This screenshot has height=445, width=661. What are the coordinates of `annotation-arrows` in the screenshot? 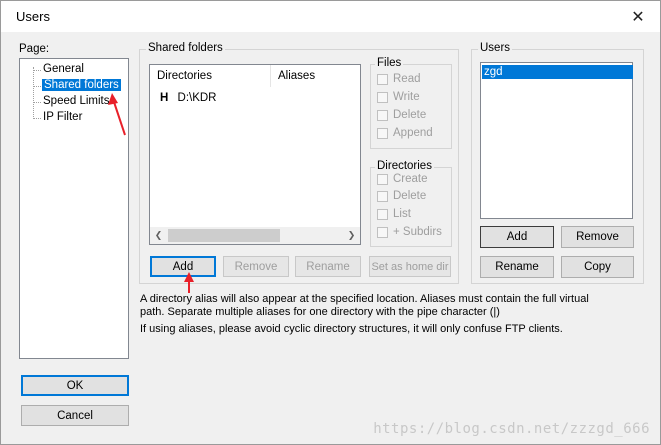 It's located at (151, 193).